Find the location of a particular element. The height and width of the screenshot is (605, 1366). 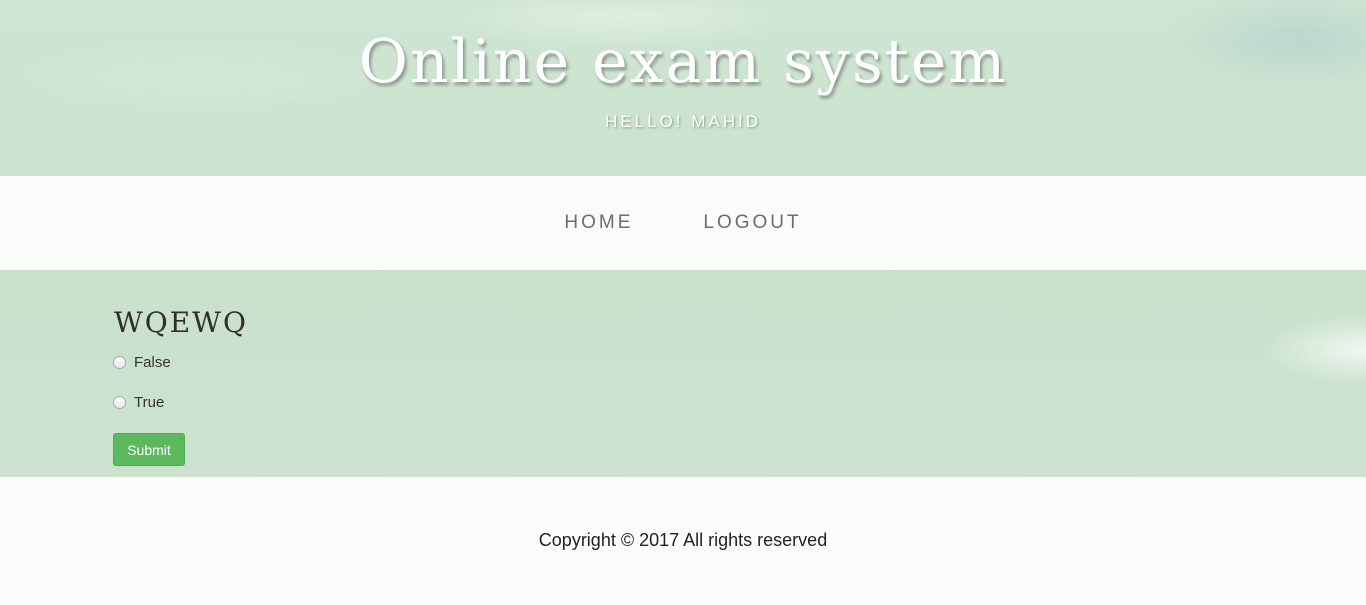

submit-button: Submit is located at coordinates (149, 449).